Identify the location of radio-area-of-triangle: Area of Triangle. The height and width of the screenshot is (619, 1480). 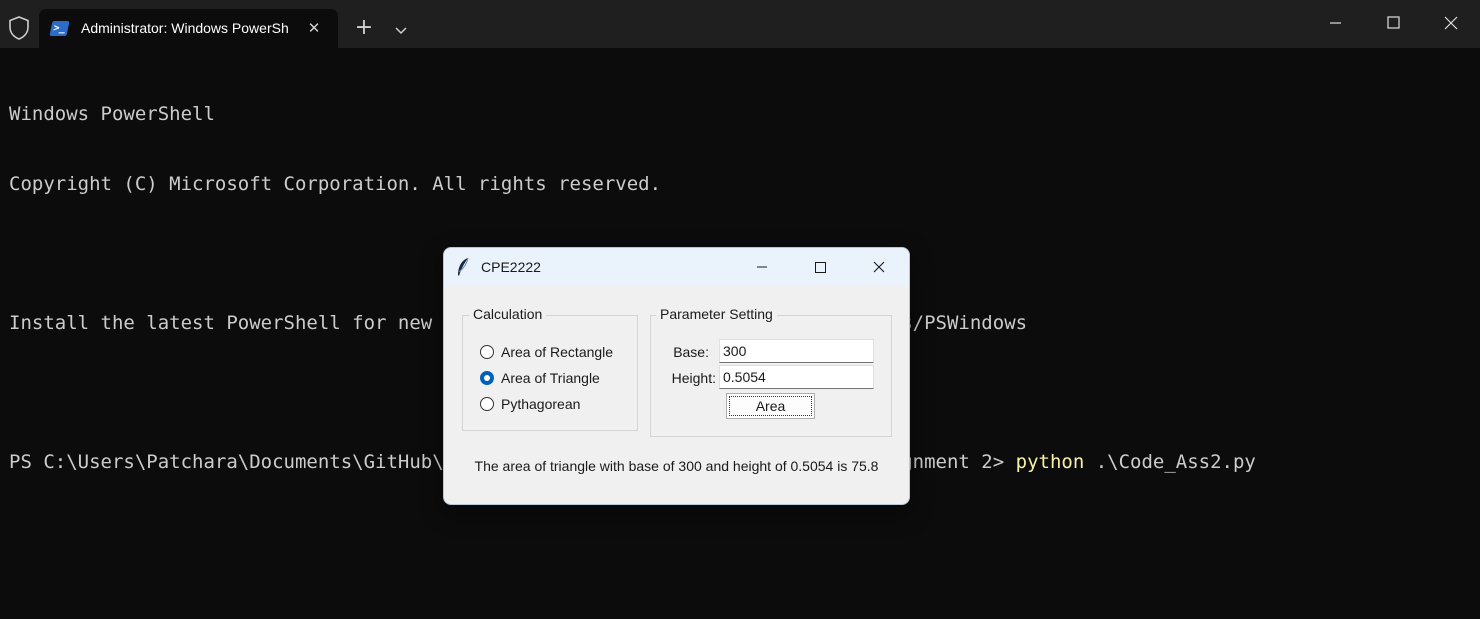
(540, 378).